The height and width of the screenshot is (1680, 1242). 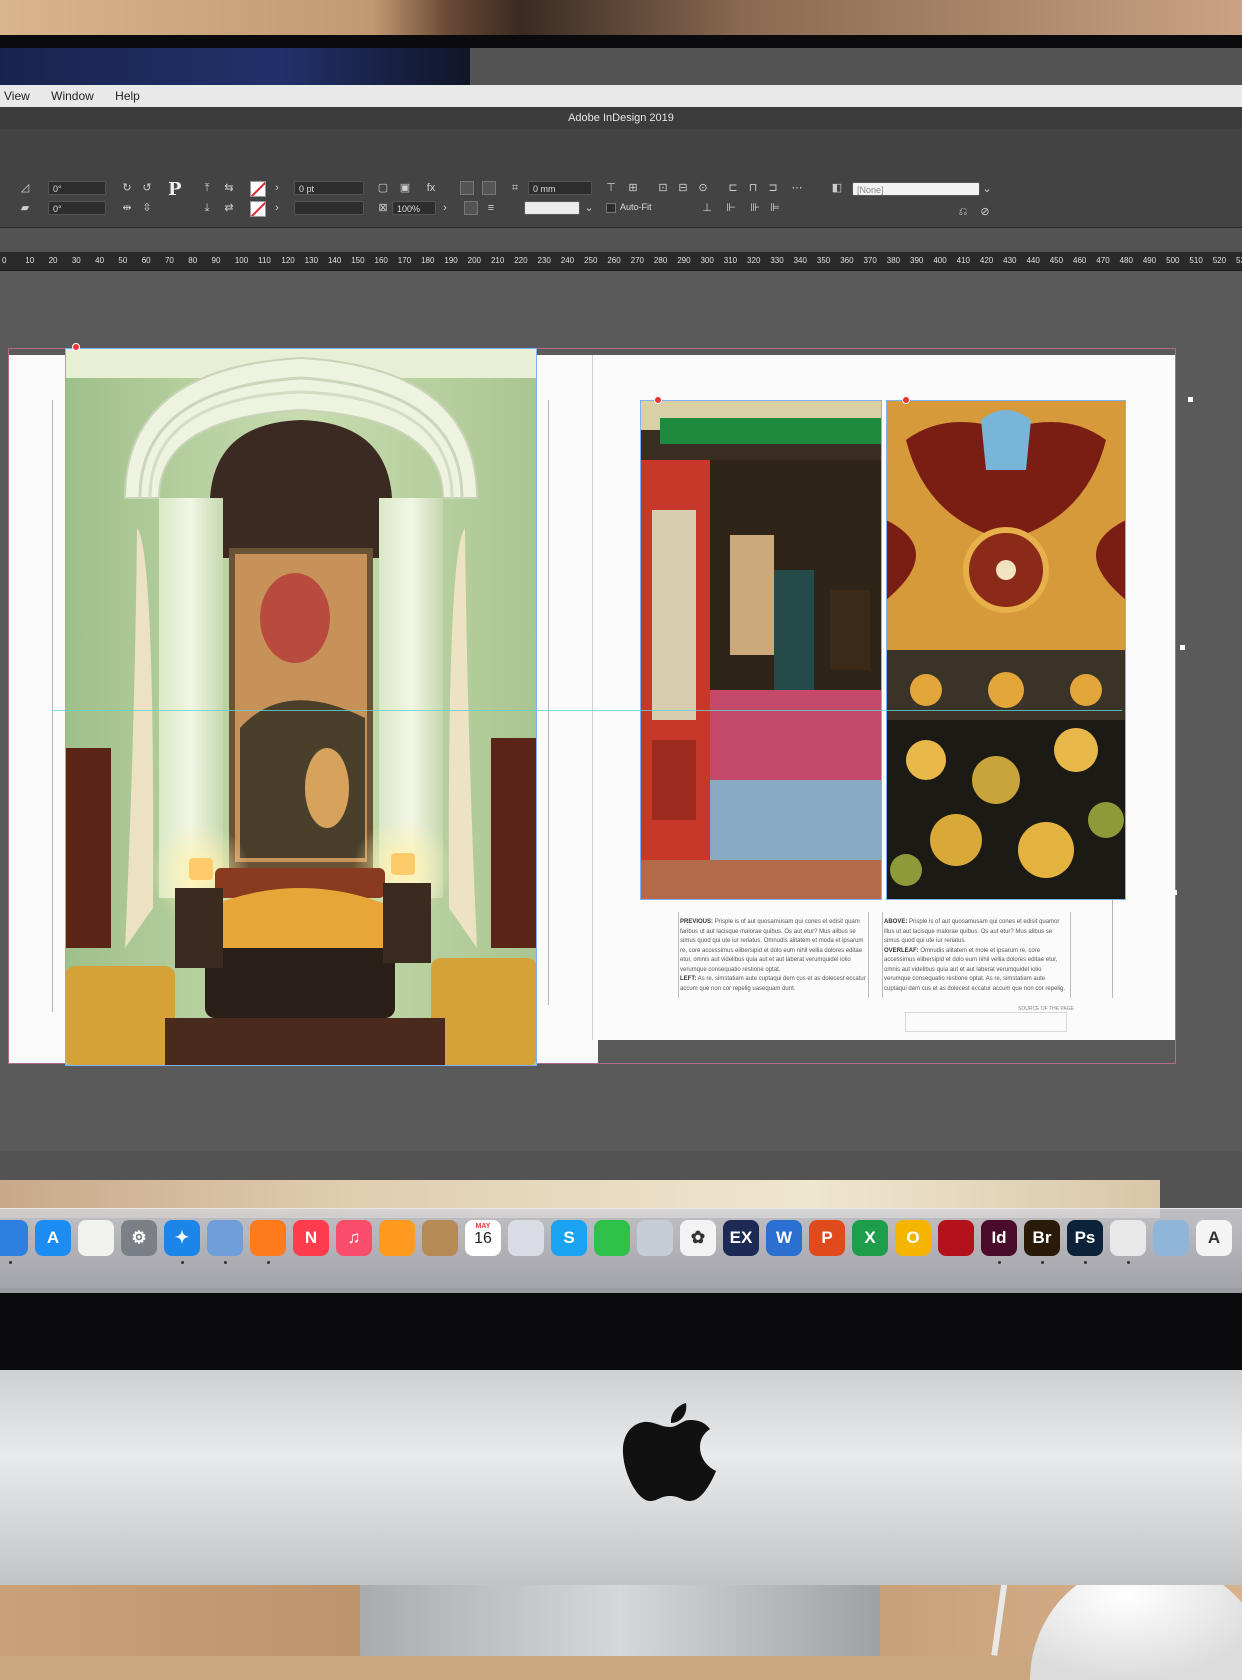 I want to click on menu-window: Window, so click(x=72, y=96).